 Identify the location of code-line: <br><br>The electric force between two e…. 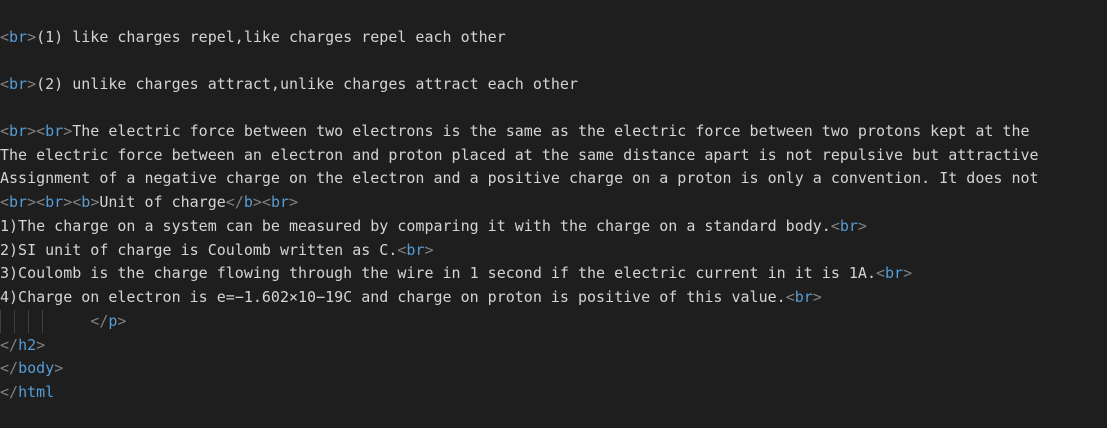
(553, 131).